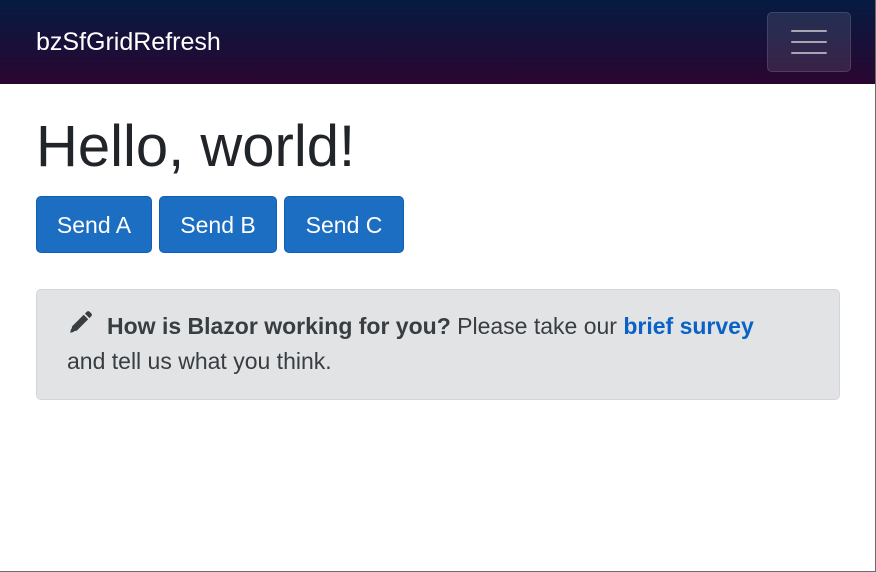 The height and width of the screenshot is (572, 876). What do you see at coordinates (344, 224) in the screenshot?
I see `send-c-button: Send C` at bounding box center [344, 224].